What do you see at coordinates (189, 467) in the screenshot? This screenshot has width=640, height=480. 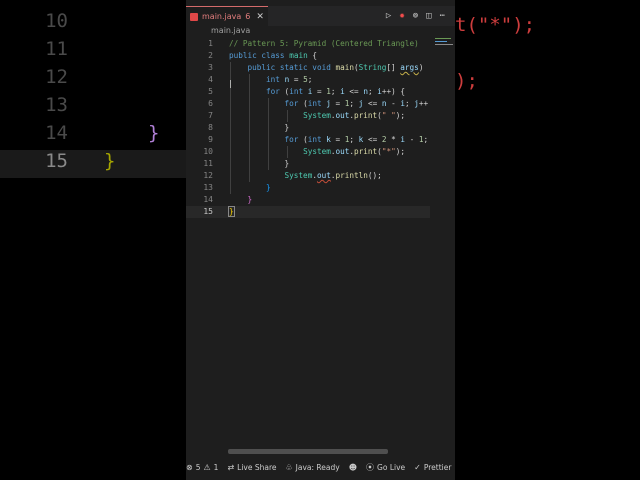 I see `error-icon: ⊗` at bounding box center [189, 467].